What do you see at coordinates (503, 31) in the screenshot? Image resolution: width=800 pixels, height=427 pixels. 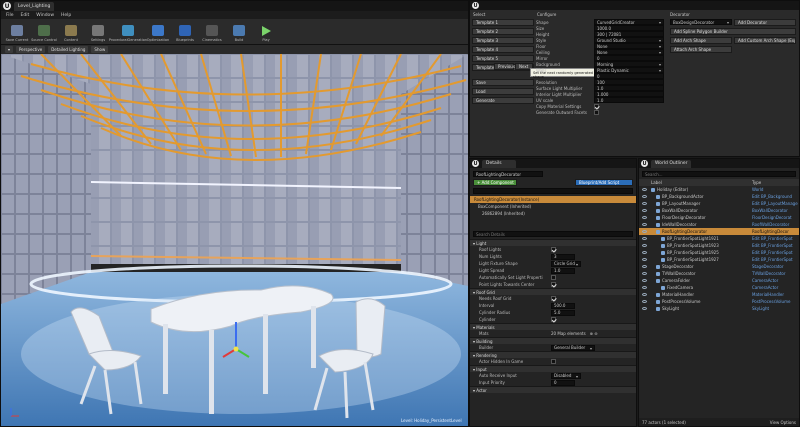 I see `template-button-2: Template 2` at bounding box center [503, 31].